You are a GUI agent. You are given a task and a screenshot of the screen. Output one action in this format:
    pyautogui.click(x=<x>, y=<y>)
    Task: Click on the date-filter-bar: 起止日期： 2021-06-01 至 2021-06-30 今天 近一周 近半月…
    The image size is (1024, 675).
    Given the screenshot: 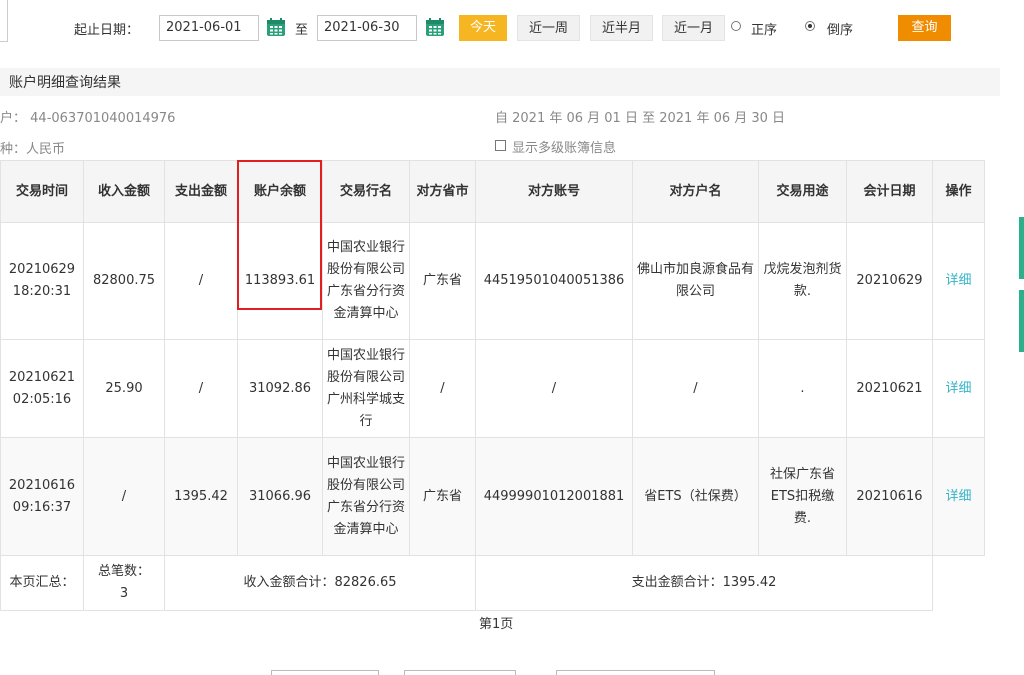 What is the action you would take?
    pyautogui.click(x=500, y=28)
    